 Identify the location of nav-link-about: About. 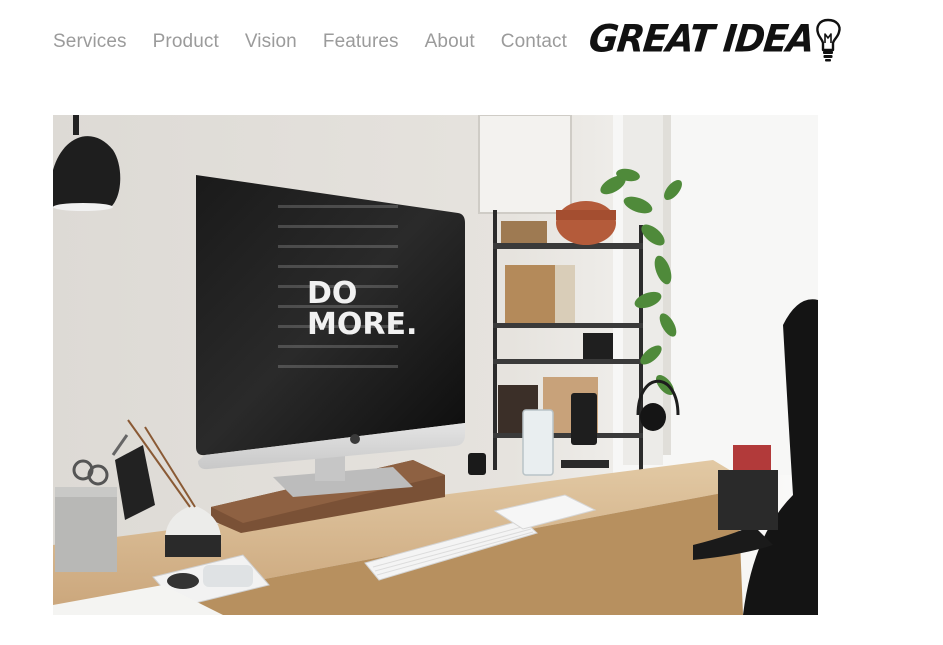
(450, 42).